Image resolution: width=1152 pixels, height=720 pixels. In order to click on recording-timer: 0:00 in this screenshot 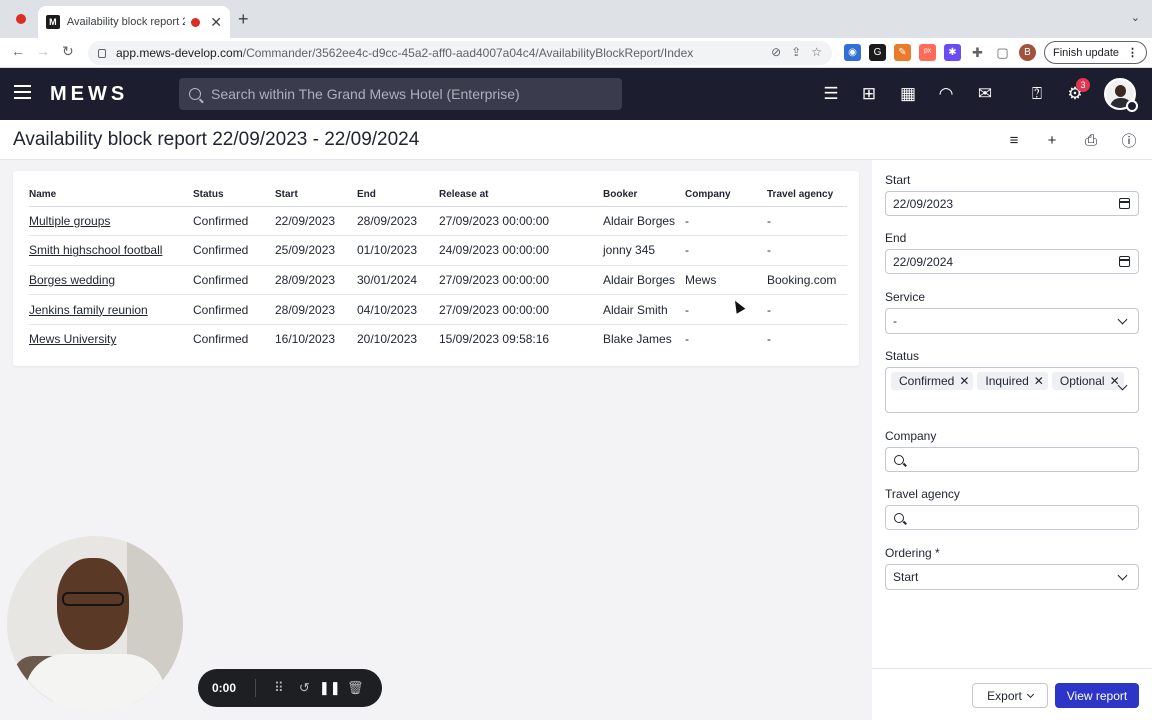, I will do `click(224, 688)`.